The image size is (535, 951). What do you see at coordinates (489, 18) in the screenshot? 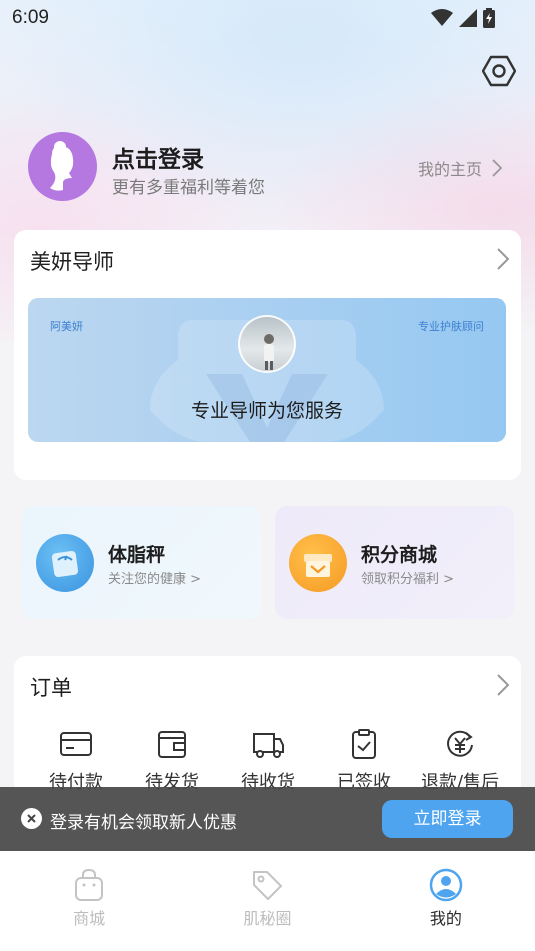
I see `battery-icon` at bounding box center [489, 18].